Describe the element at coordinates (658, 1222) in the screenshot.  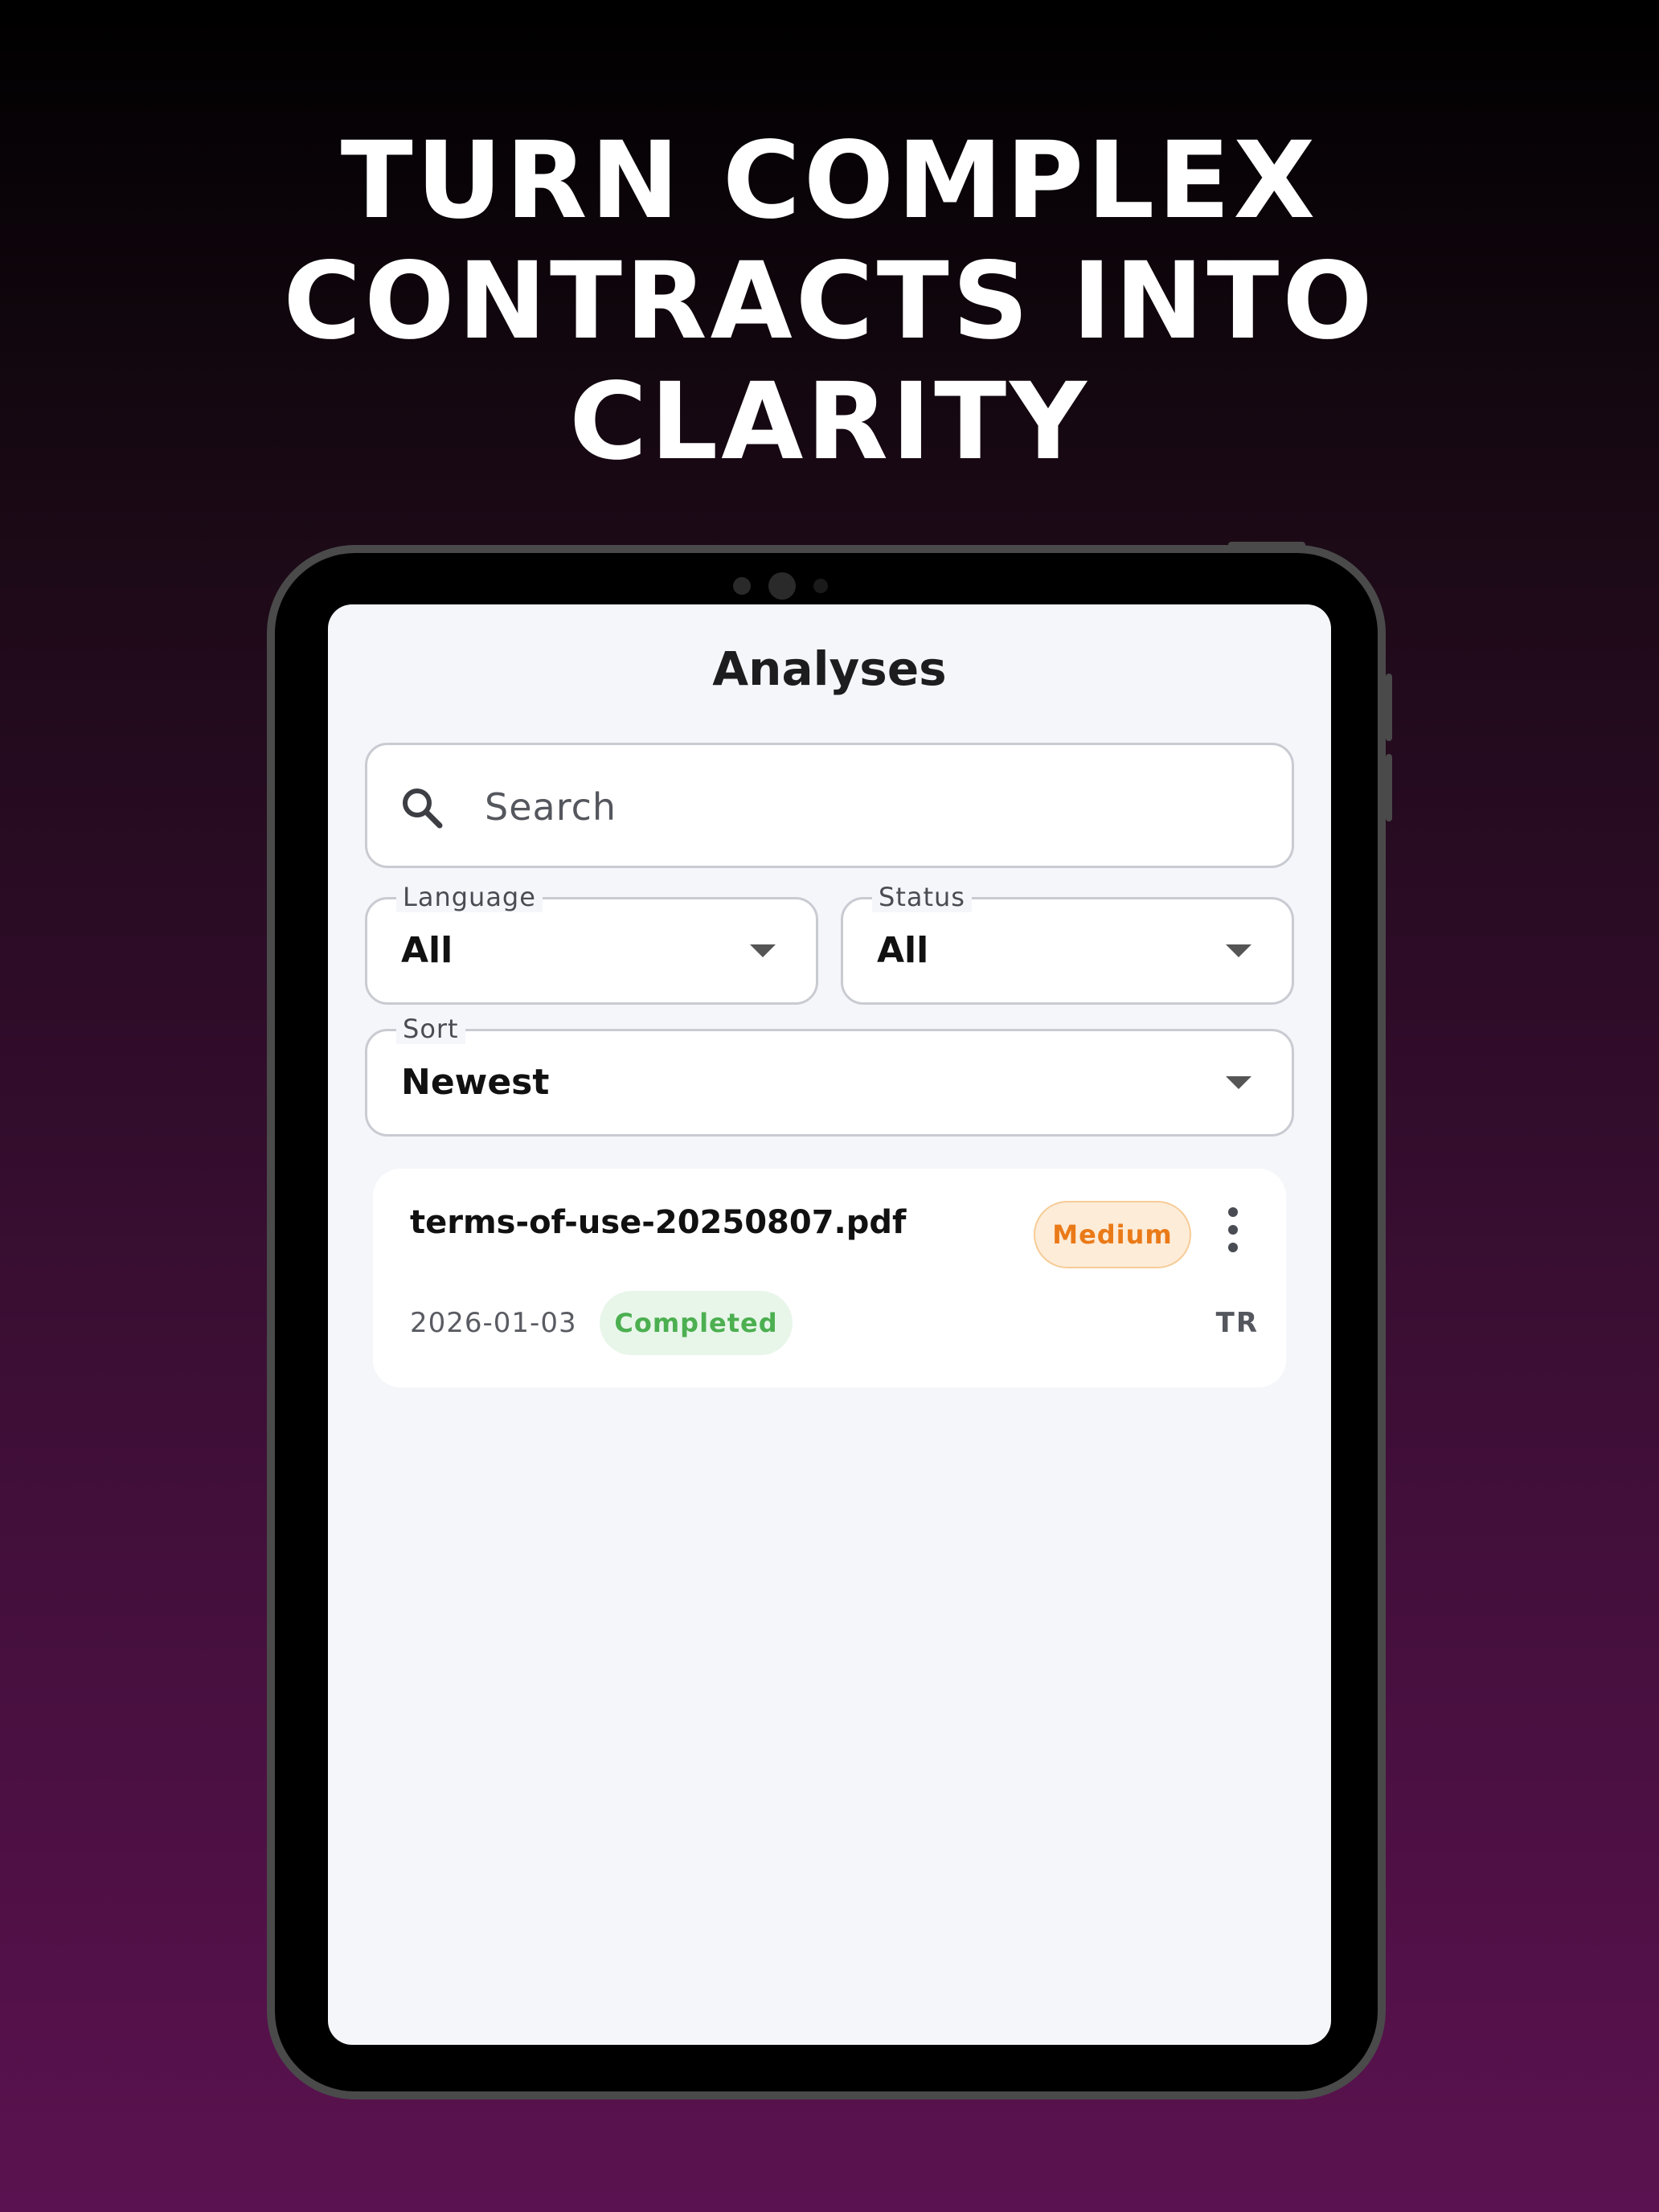
I see `analysis-file-name: terms-of-use-20250807.pdf` at that location.